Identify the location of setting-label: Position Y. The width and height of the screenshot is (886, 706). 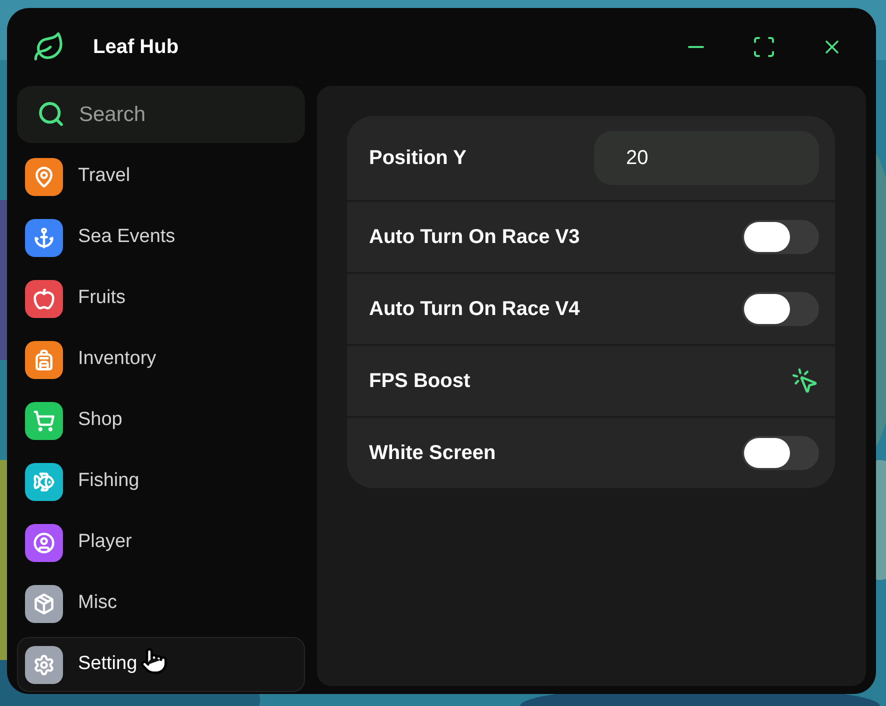
(417, 158).